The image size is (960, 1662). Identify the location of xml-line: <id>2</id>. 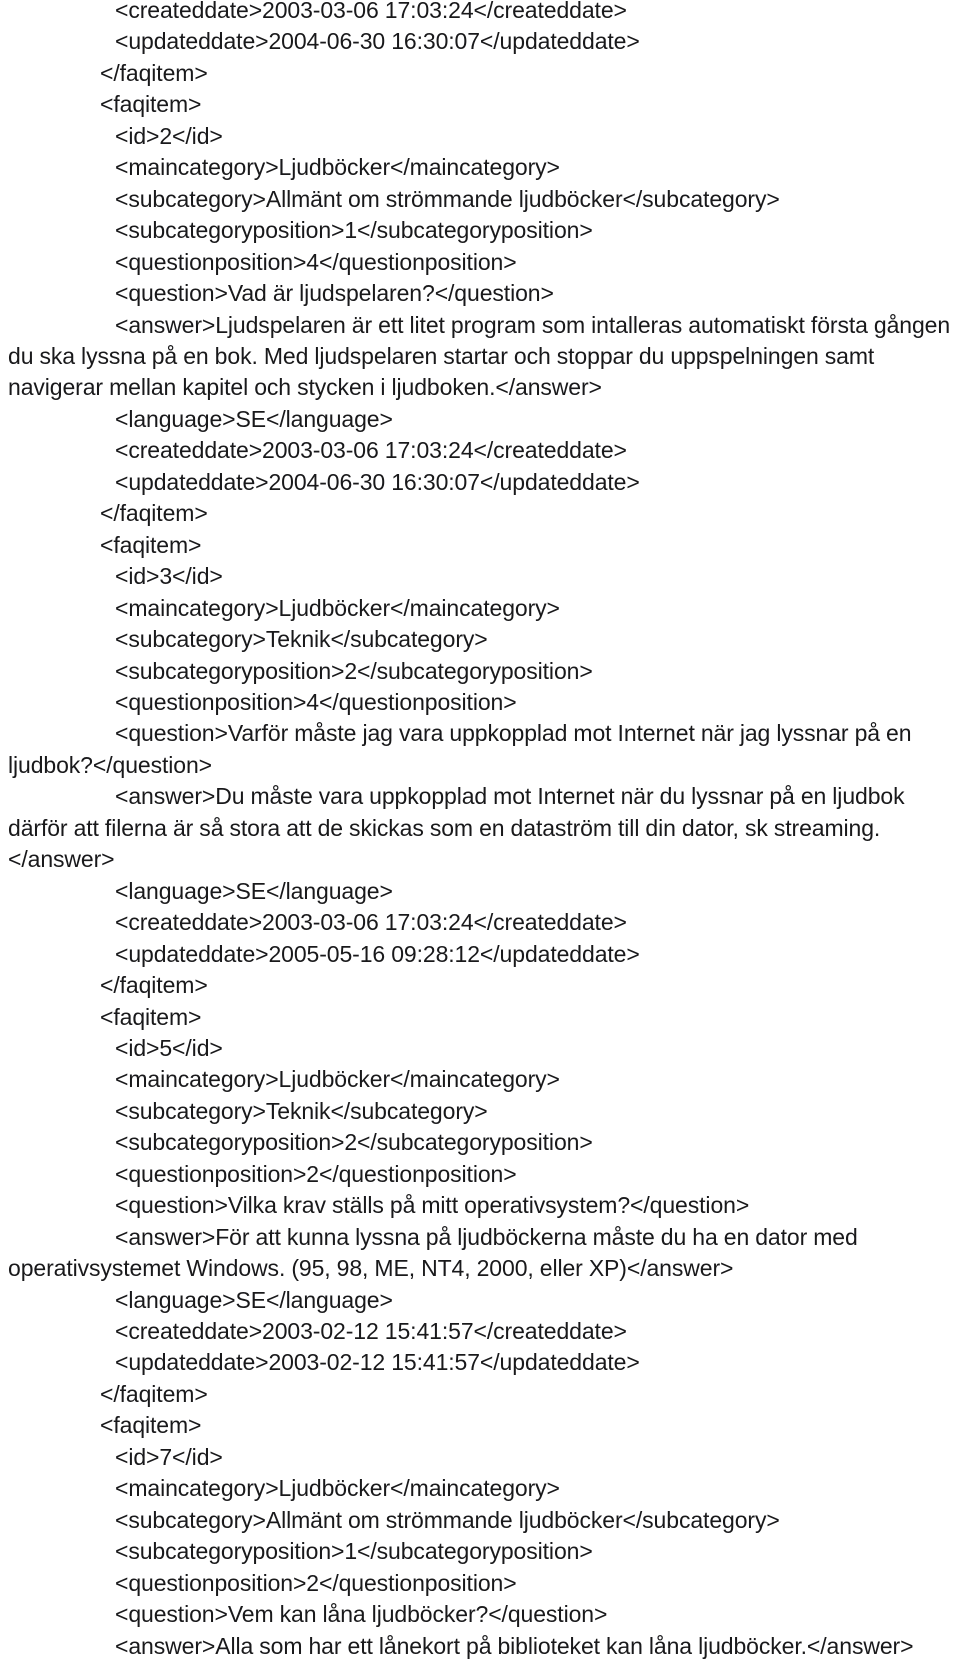
(169, 135).